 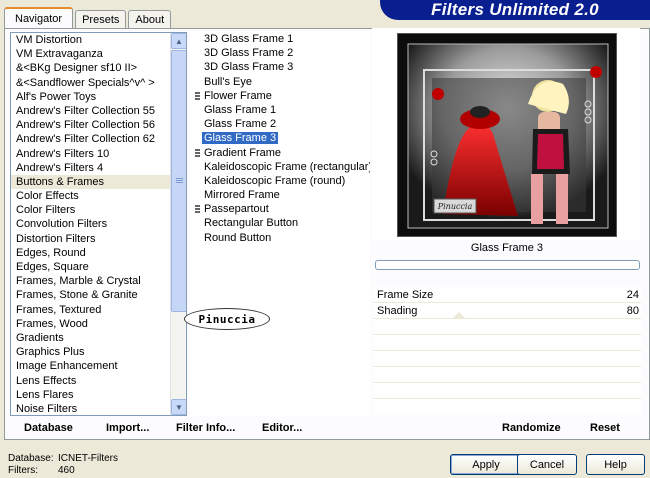 I want to click on filter-item-label: 3D Glass Frame 2, so click(x=249, y=53).